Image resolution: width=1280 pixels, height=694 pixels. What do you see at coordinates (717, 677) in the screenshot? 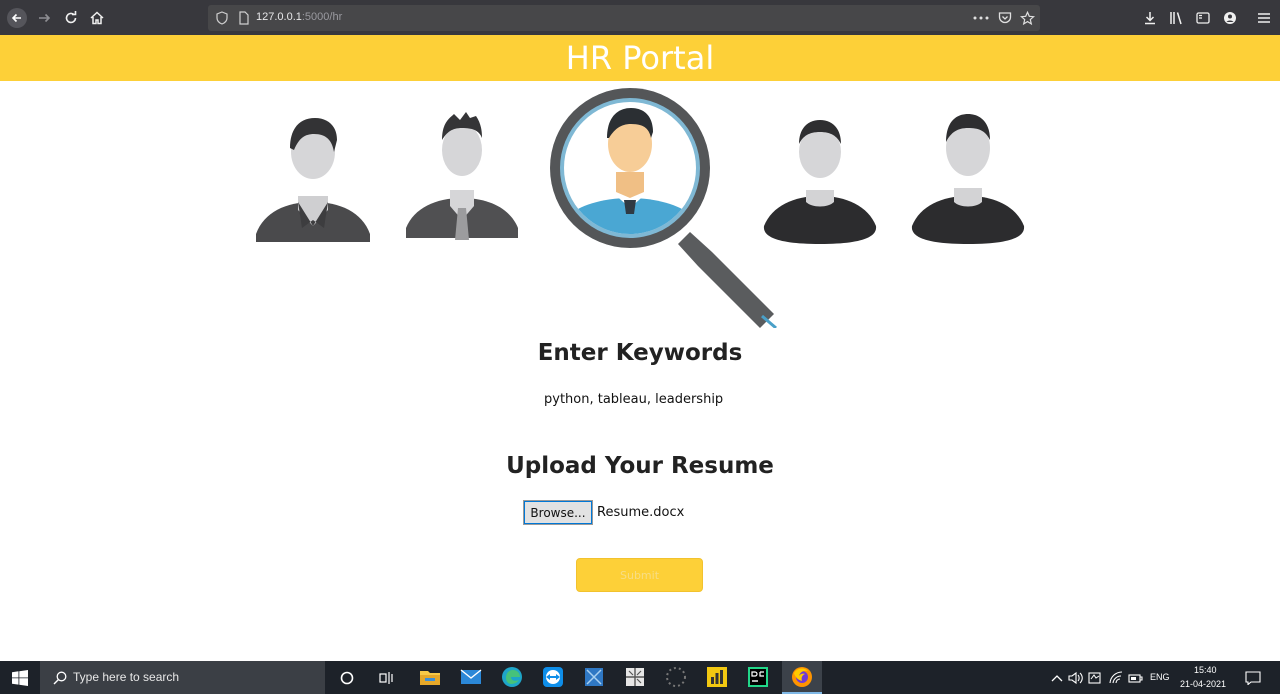
I see `power-bi-icon` at bounding box center [717, 677].